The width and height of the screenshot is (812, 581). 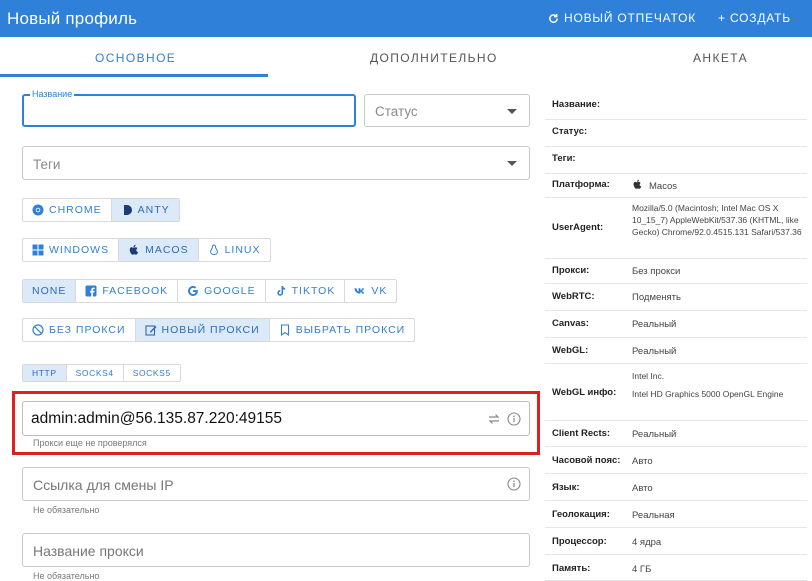 What do you see at coordinates (656, 297) in the screenshot?
I see `summary-value: Подменять` at bounding box center [656, 297].